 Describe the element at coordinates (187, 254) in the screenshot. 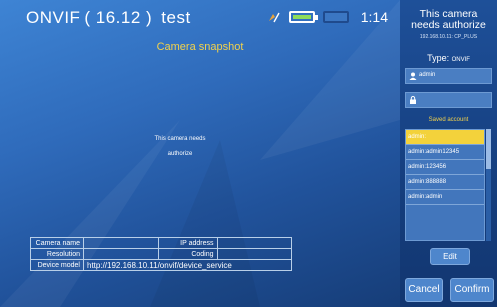

I see `coding-label: Coding` at that location.